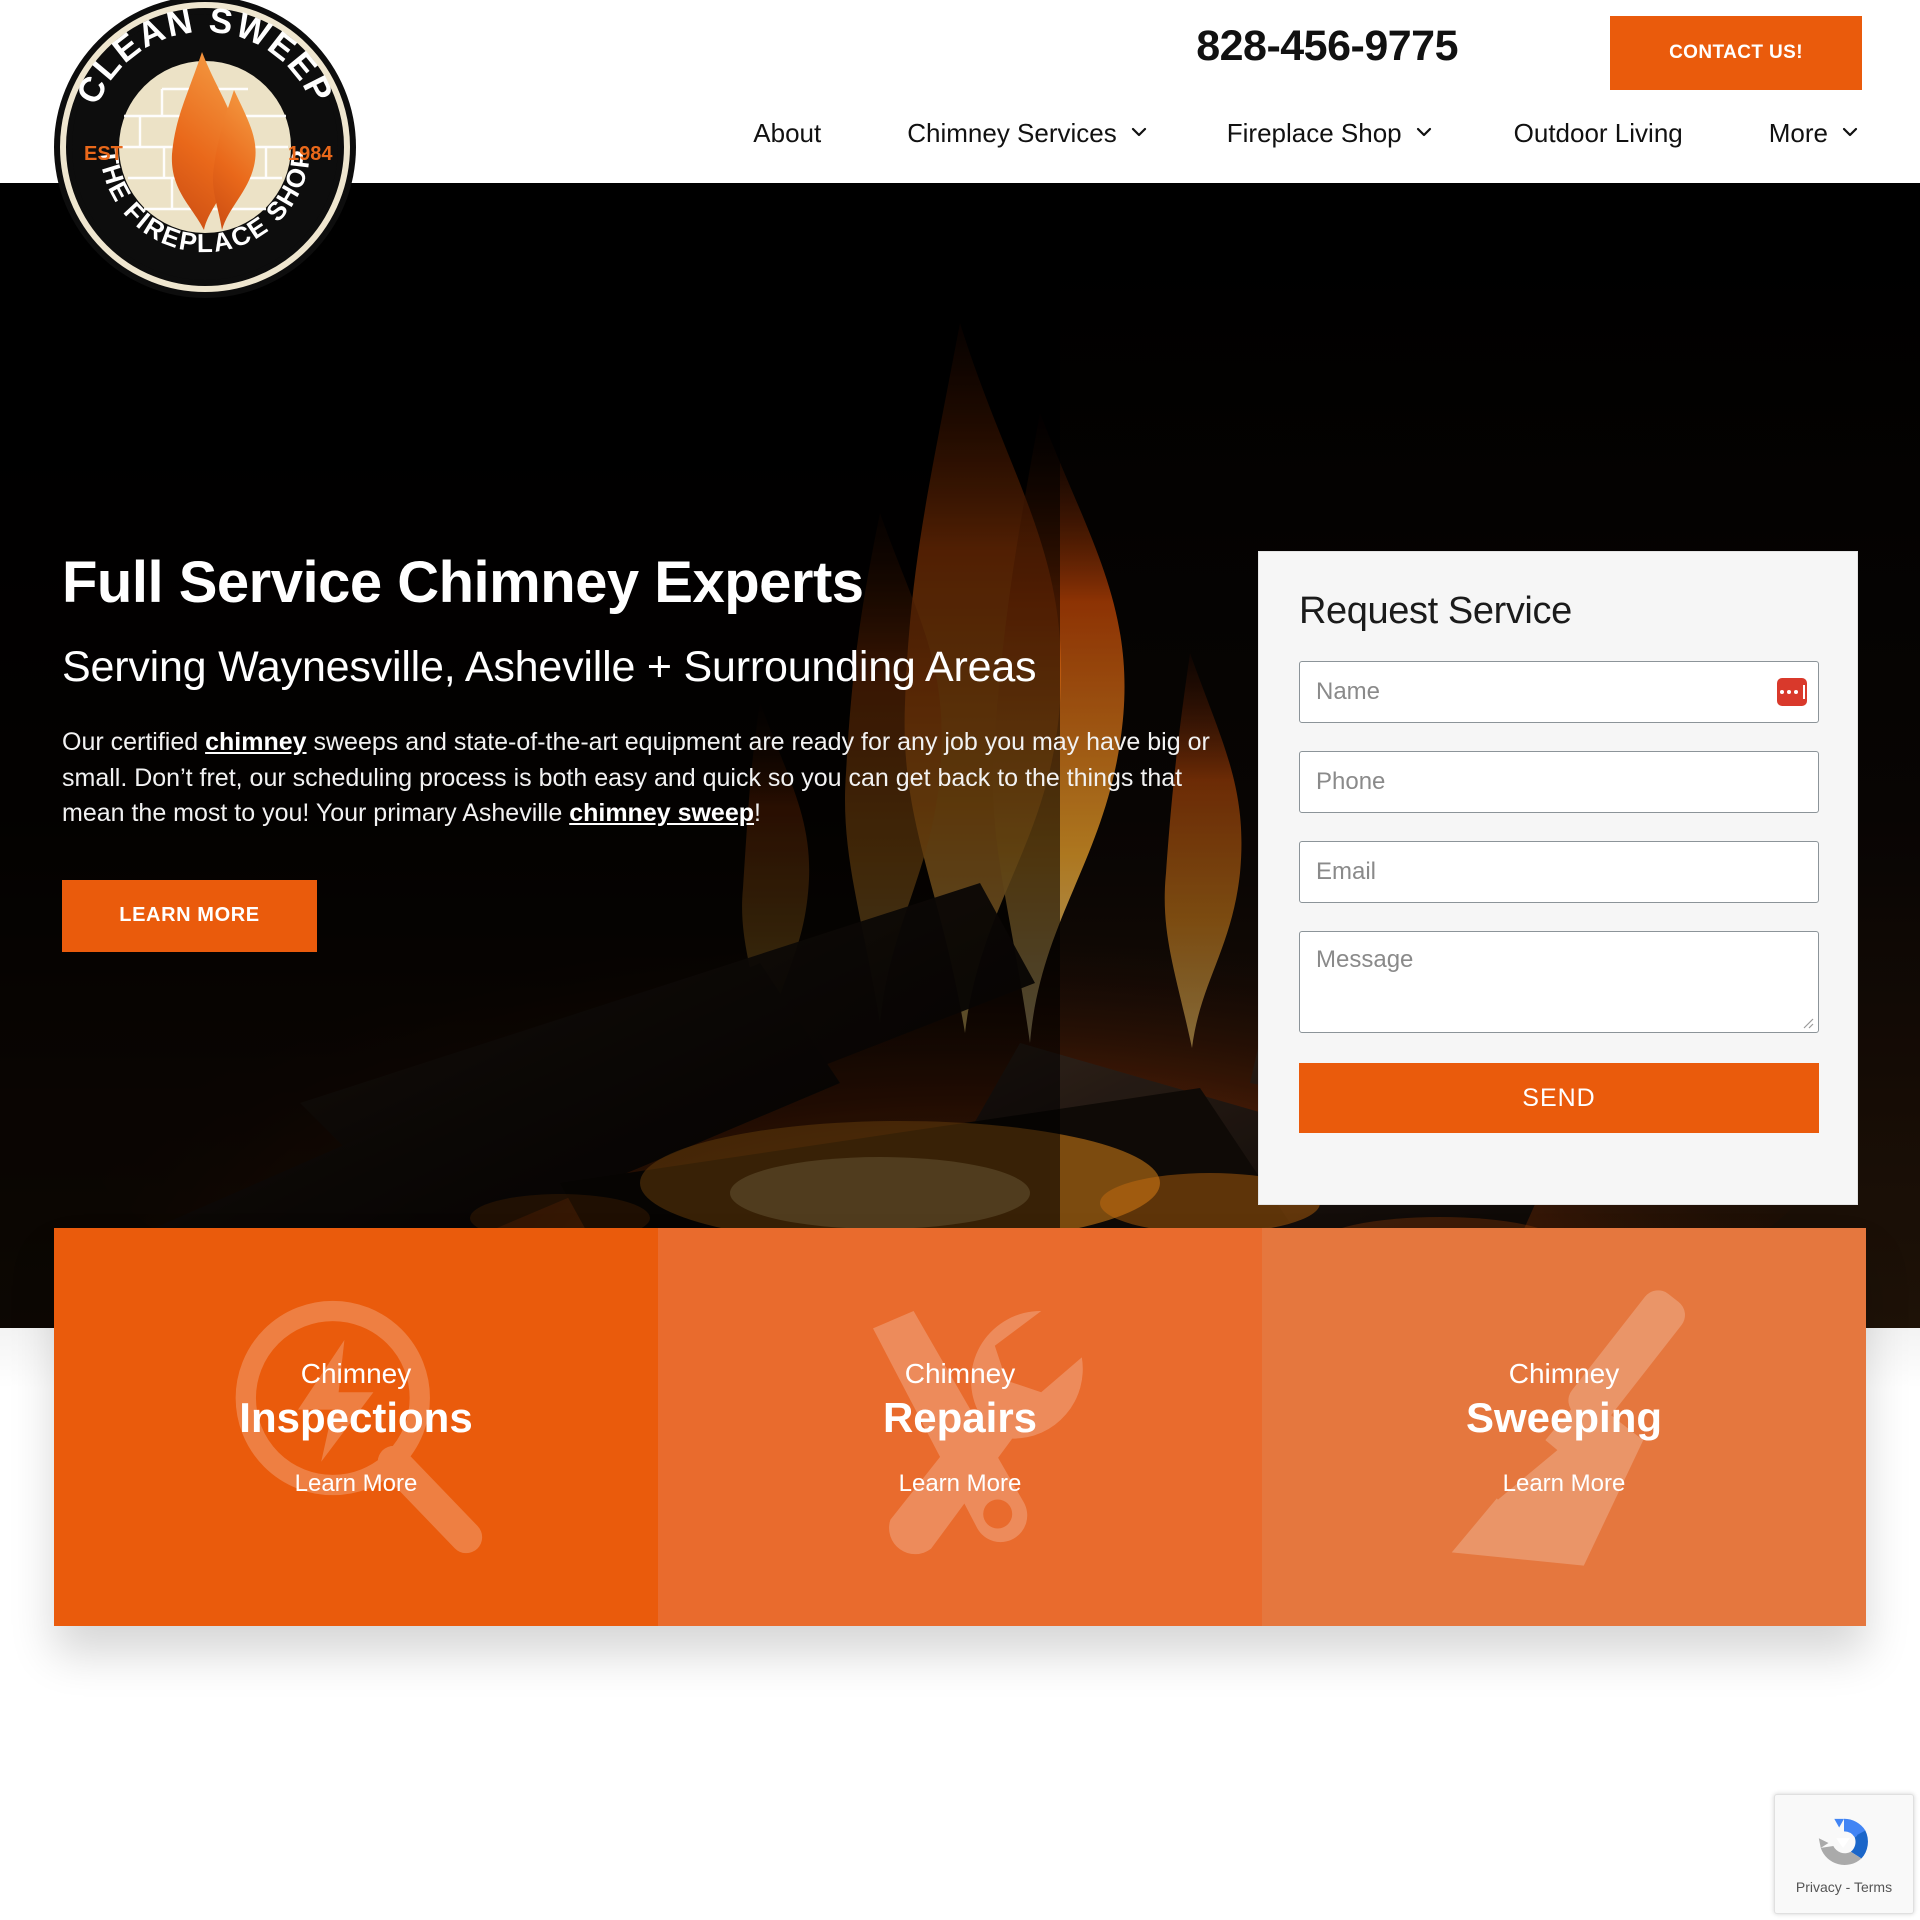 This screenshot has height=1920, width=1920. I want to click on chimney-sweep-link: chimney sweep, so click(661, 813).